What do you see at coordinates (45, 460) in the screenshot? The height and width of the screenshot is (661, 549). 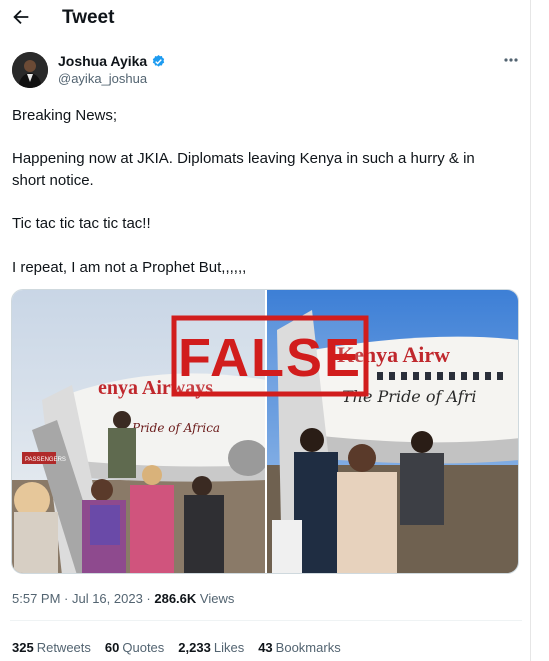 I see `sign-text: PASSENGERS` at bounding box center [45, 460].